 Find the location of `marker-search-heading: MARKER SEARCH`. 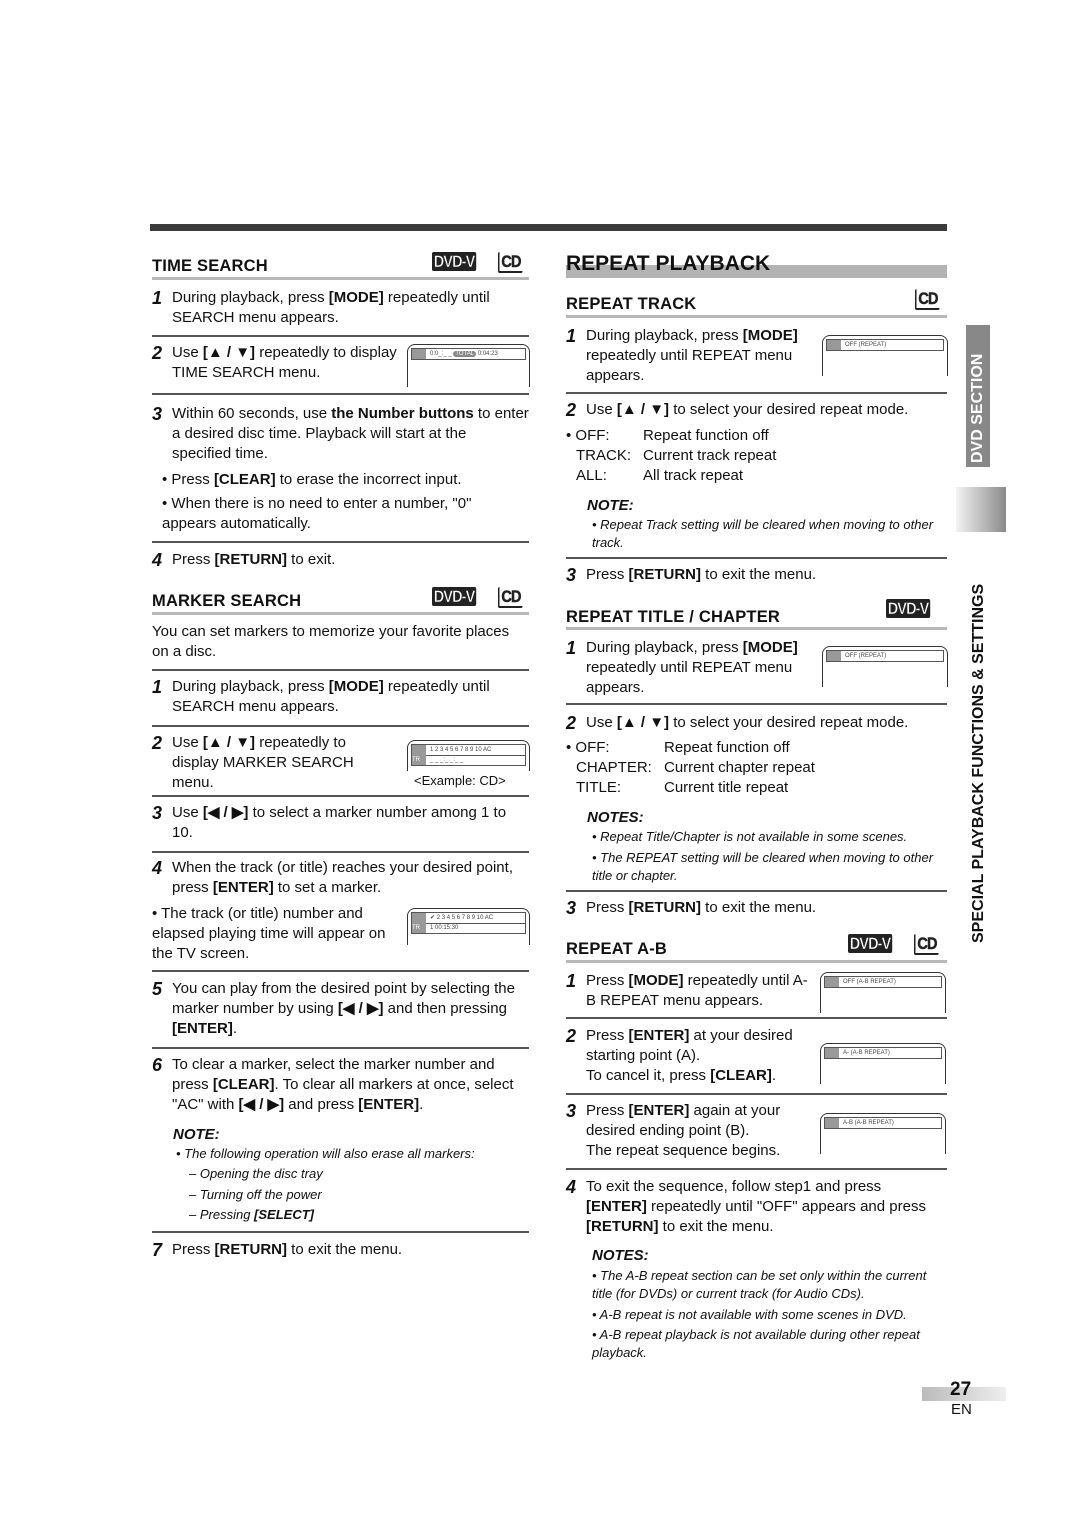

marker-search-heading: MARKER SEARCH is located at coordinates (226, 601).